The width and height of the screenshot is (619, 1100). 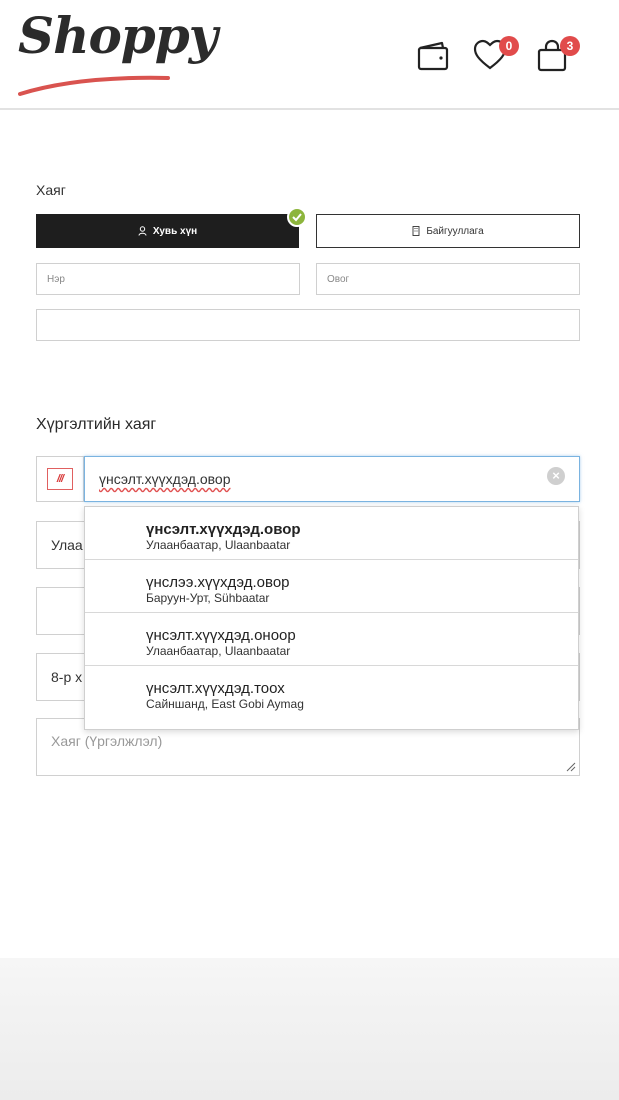 I want to click on first-name-field: Нэр, so click(x=168, y=279).